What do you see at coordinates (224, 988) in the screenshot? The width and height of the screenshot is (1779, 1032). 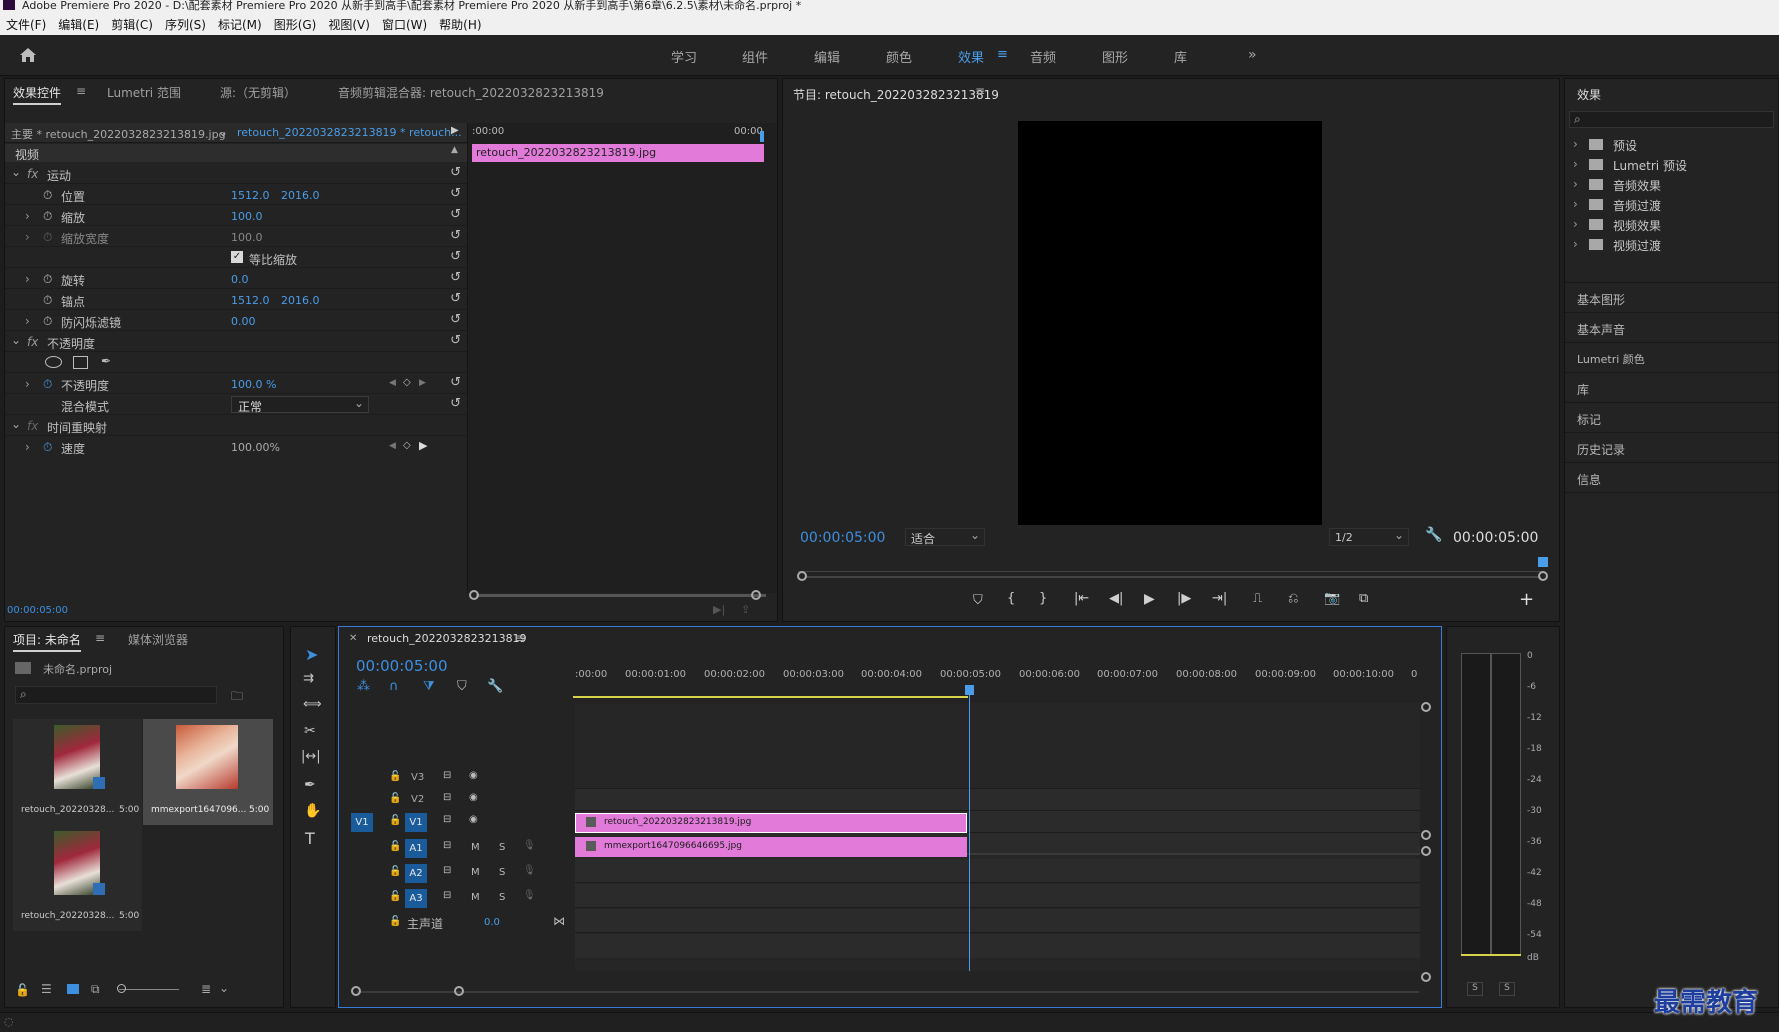 I see `chevron-down-icon: ⌄` at bounding box center [224, 988].